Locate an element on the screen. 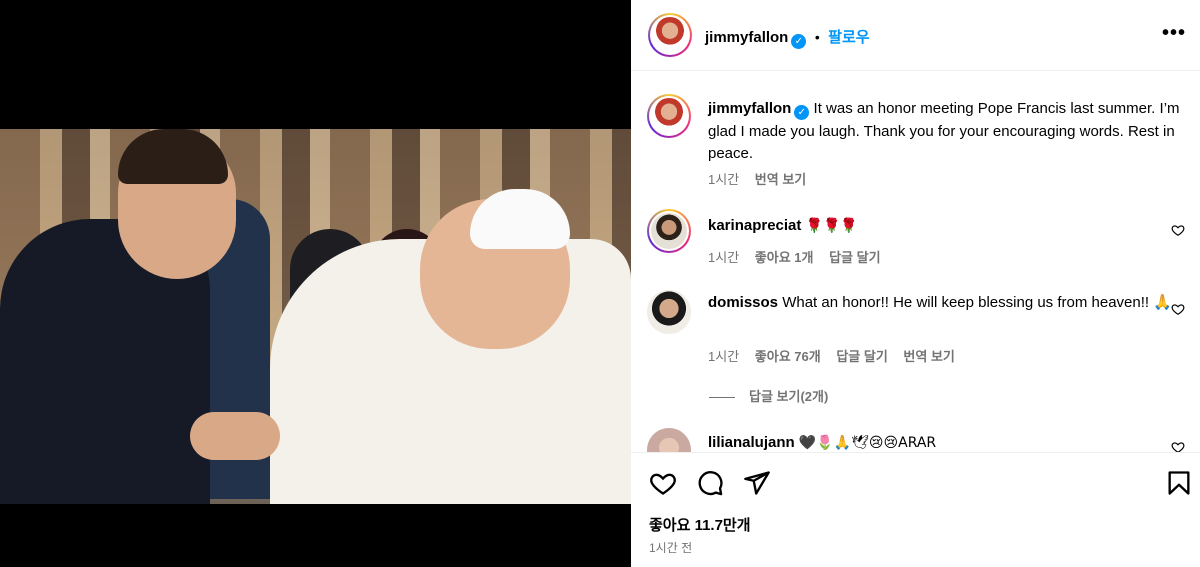 The height and width of the screenshot is (567, 1200). comment-username: karinapreciat is located at coordinates (754, 225).